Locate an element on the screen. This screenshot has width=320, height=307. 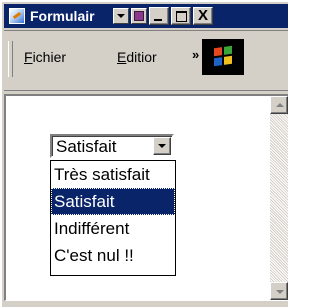
menu-fichier: Fichier is located at coordinates (45, 57).